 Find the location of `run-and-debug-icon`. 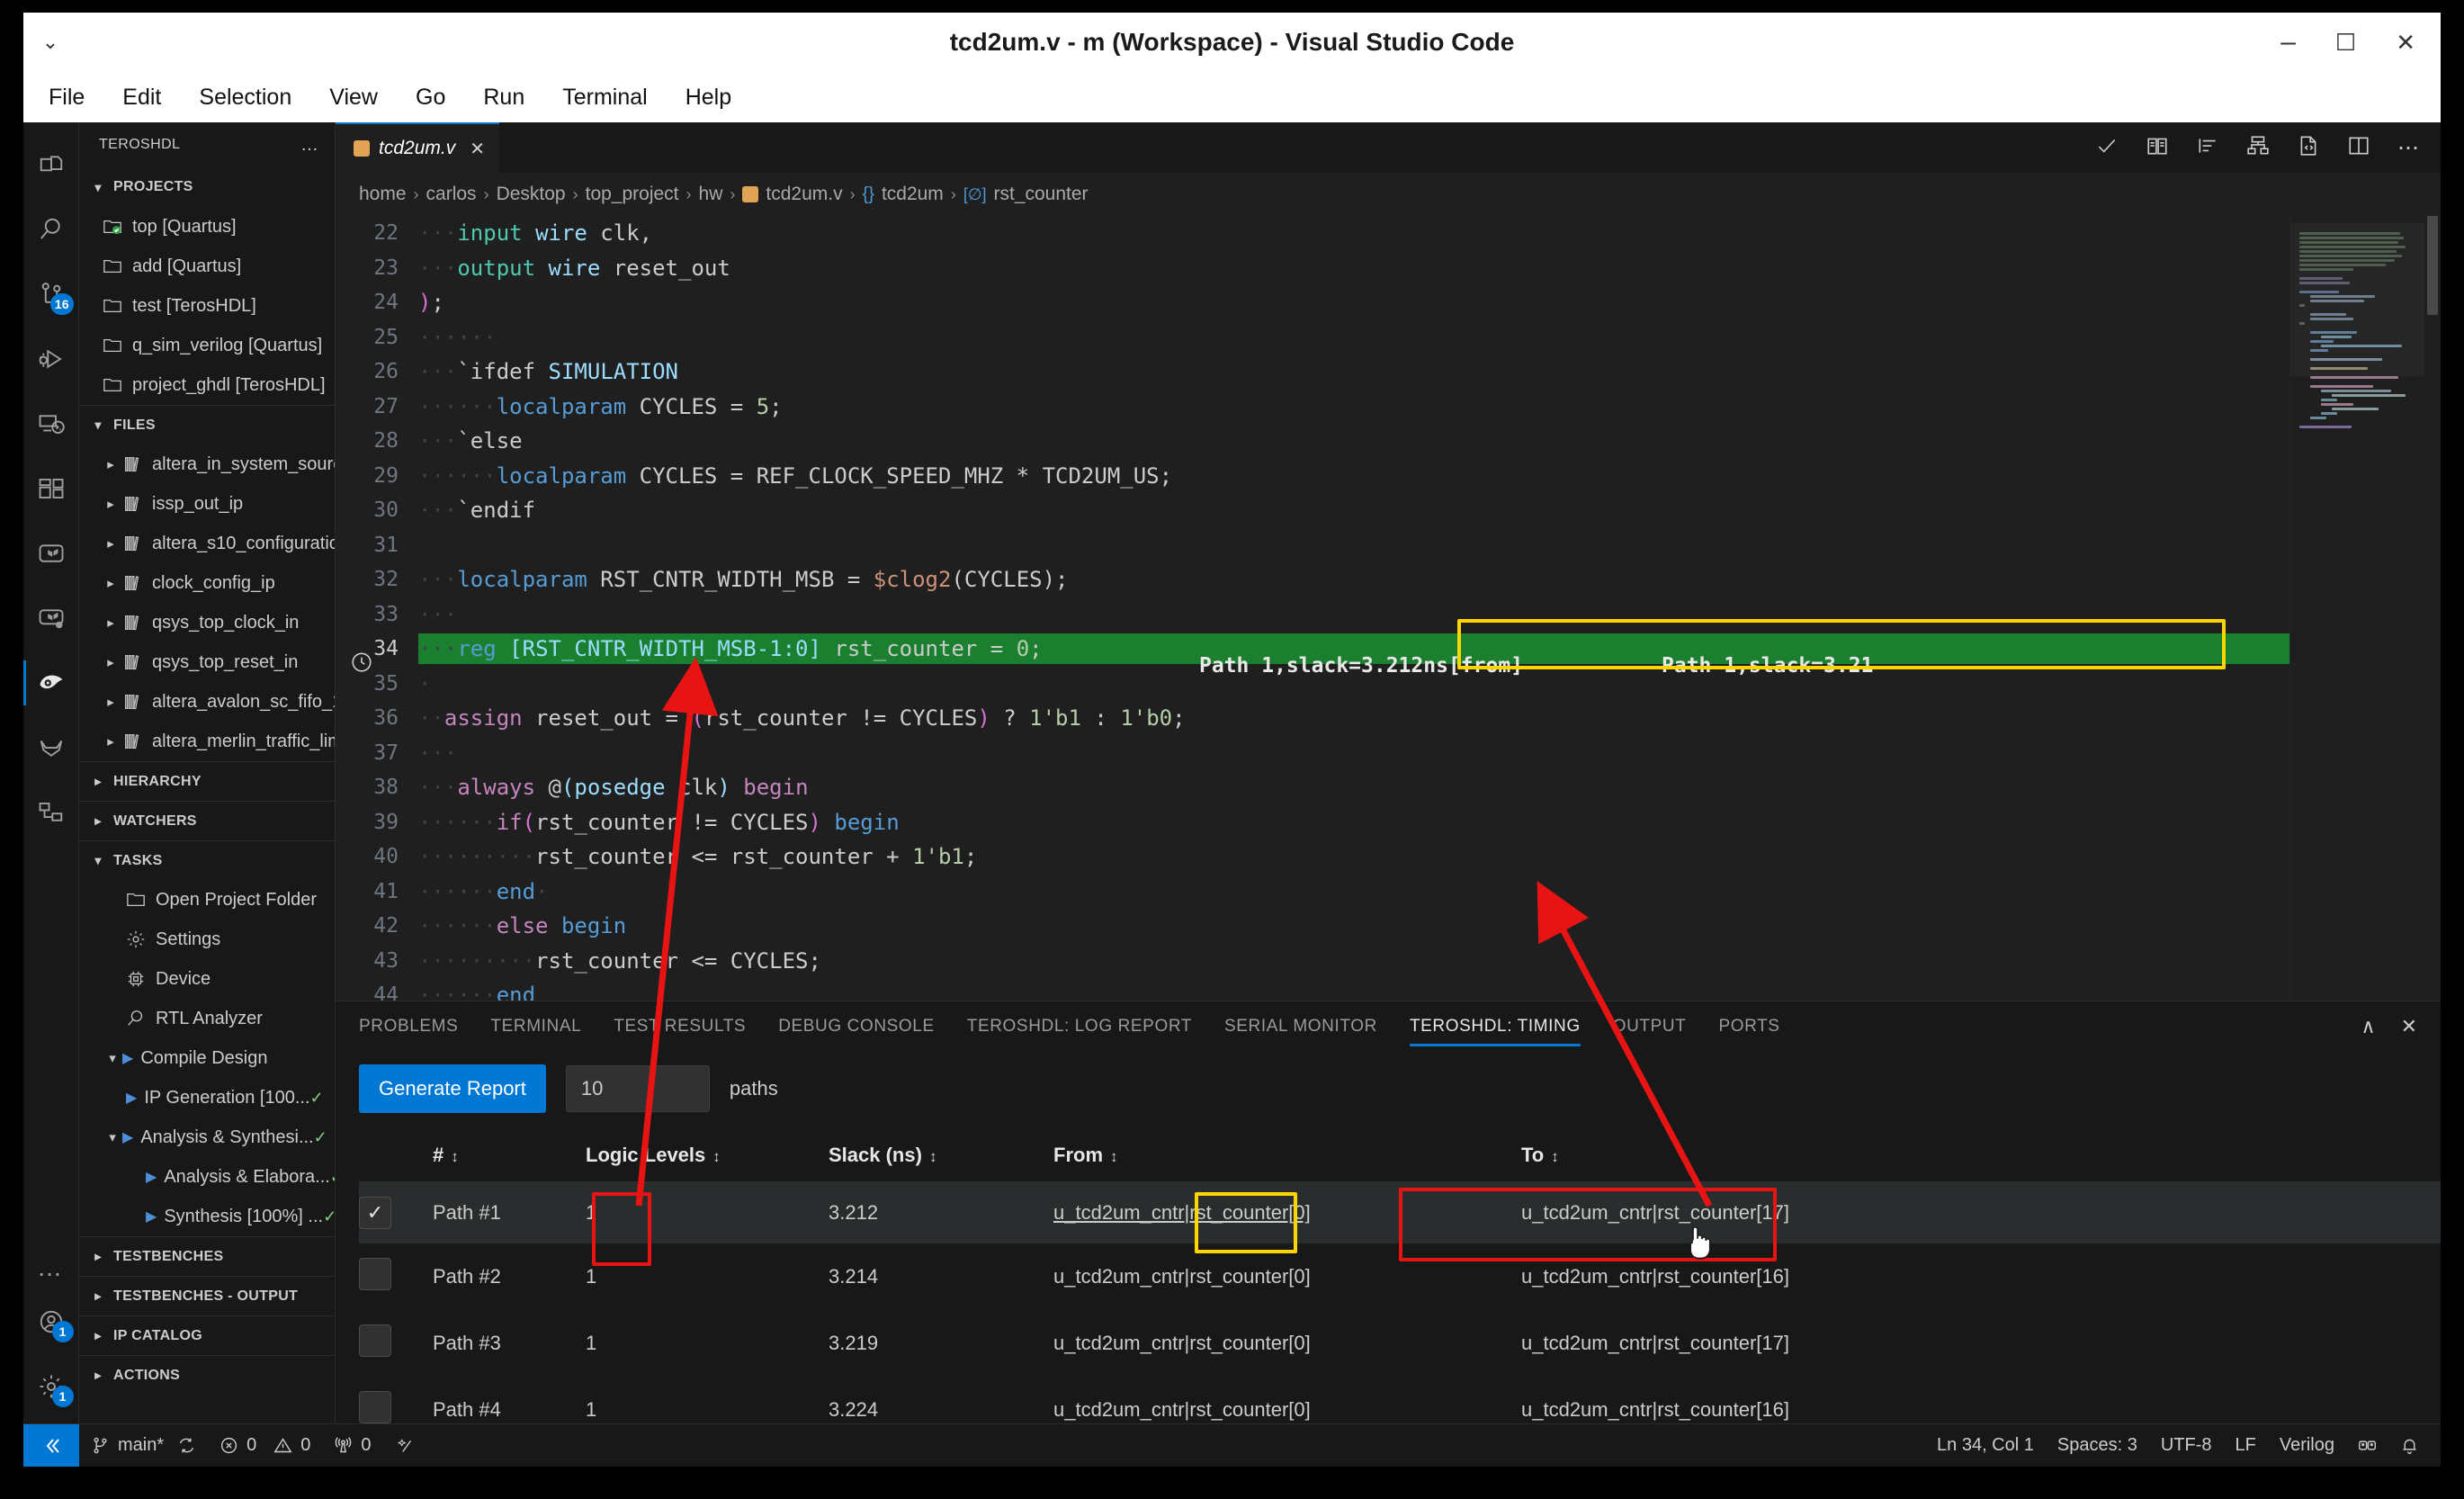

run-and-debug-icon is located at coordinates (51, 359).